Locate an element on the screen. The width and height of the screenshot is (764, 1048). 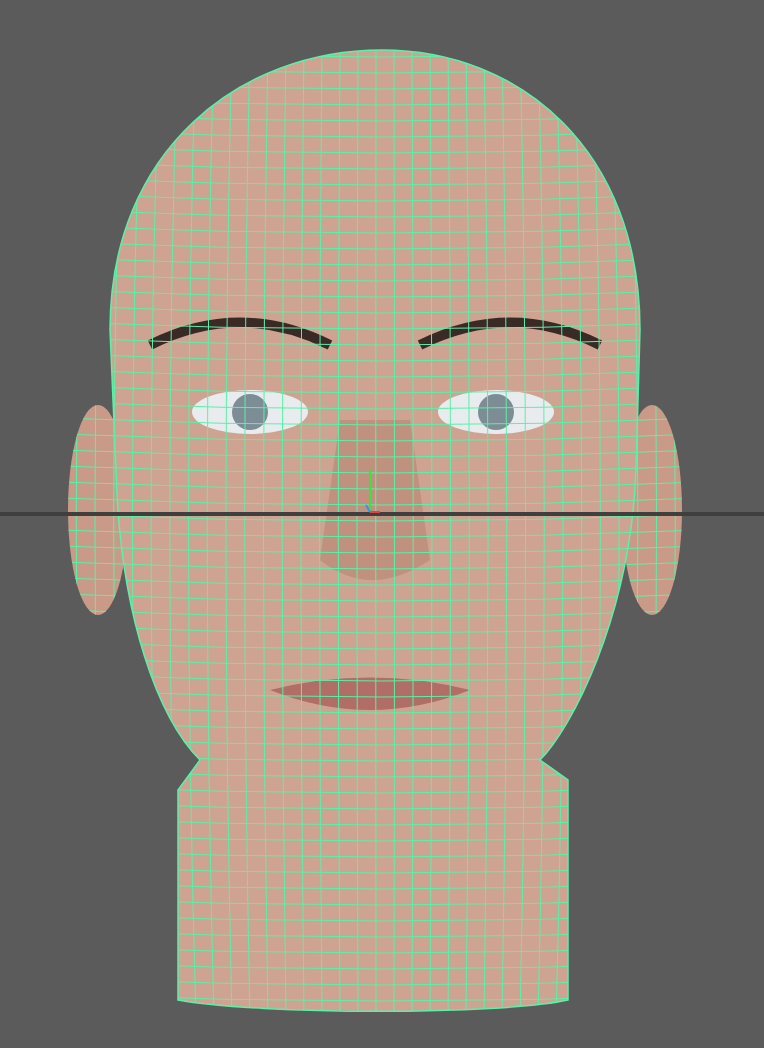
axis-gizmo-icon is located at coordinates (373, 491).